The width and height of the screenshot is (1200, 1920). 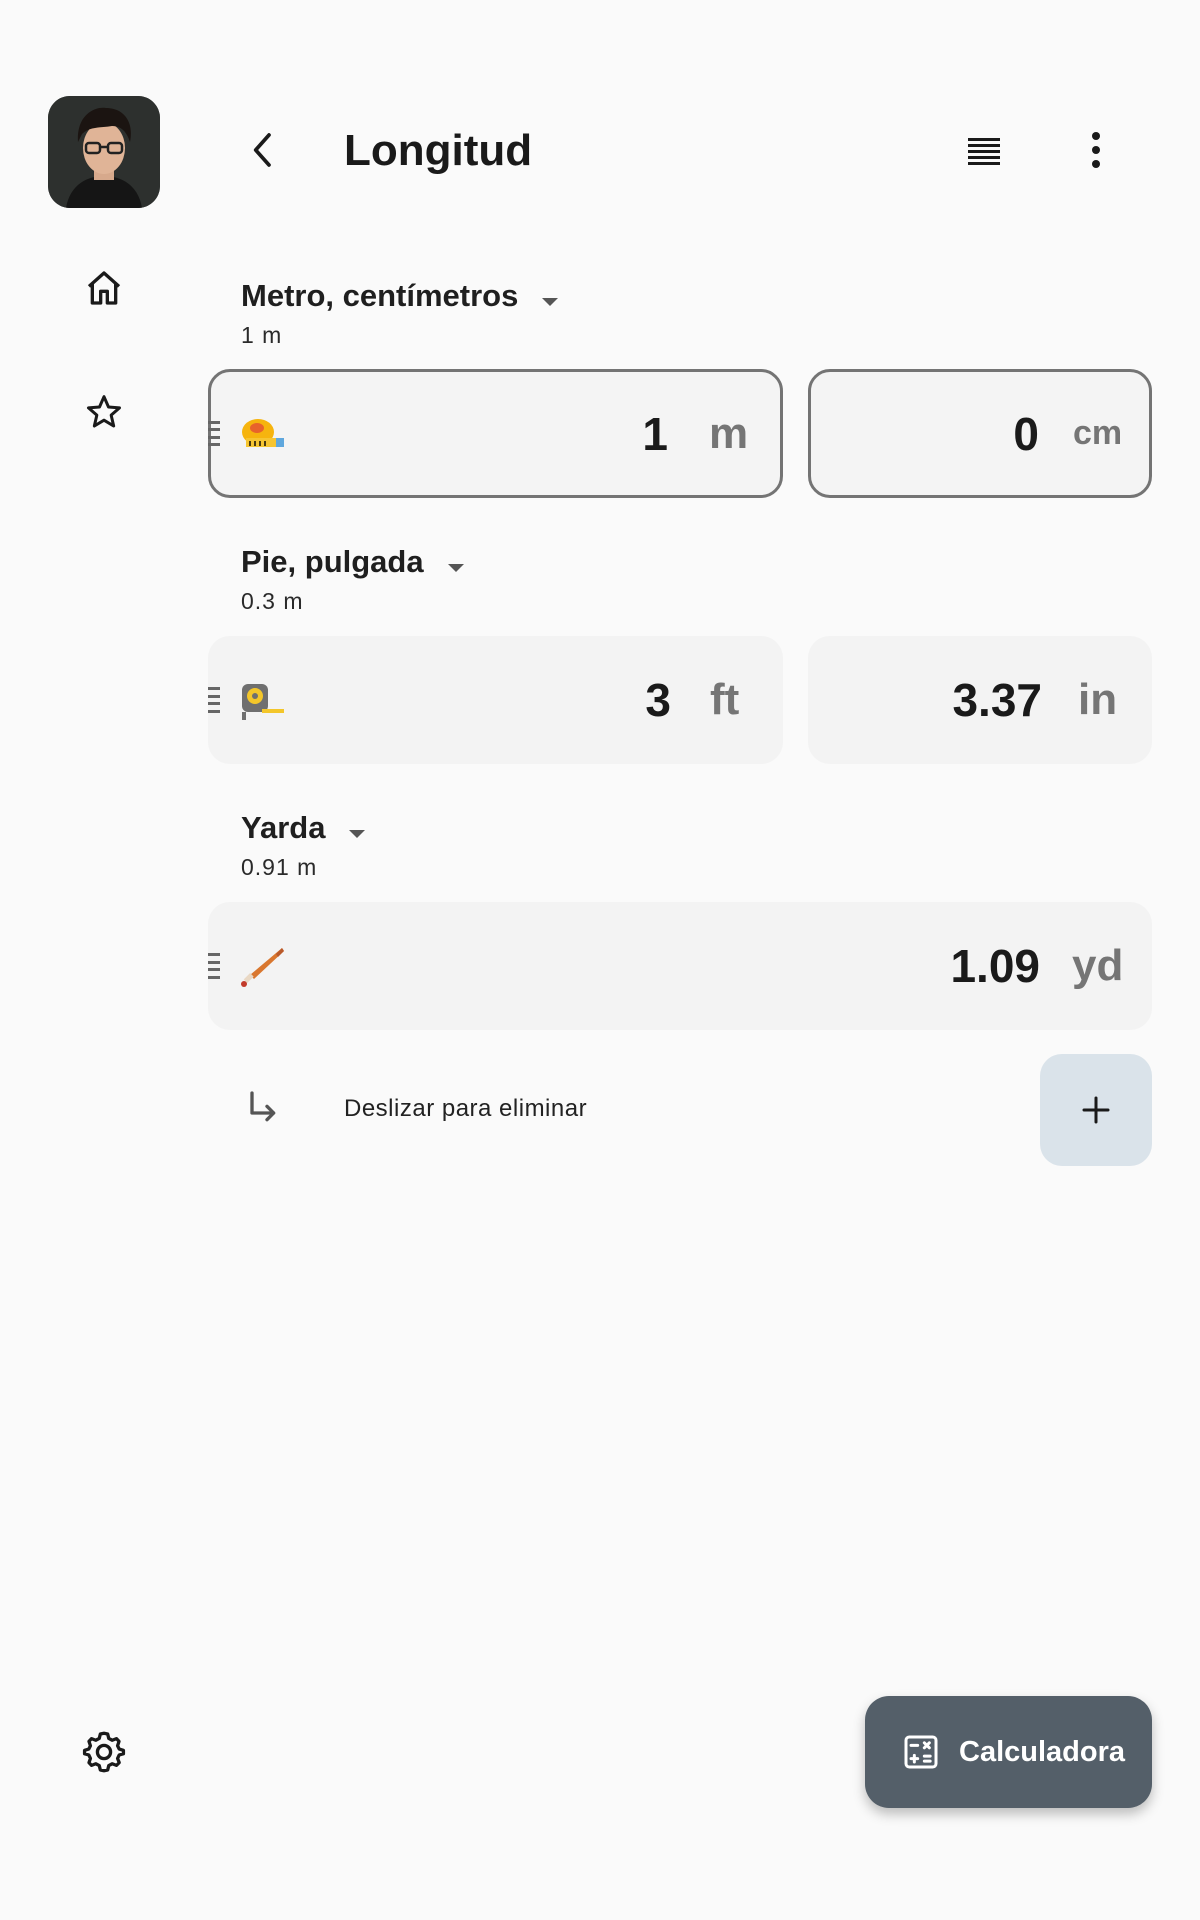 What do you see at coordinates (995, 966) in the screenshot?
I see `yarda-value: 1.09` at bounding box center [995, 966].